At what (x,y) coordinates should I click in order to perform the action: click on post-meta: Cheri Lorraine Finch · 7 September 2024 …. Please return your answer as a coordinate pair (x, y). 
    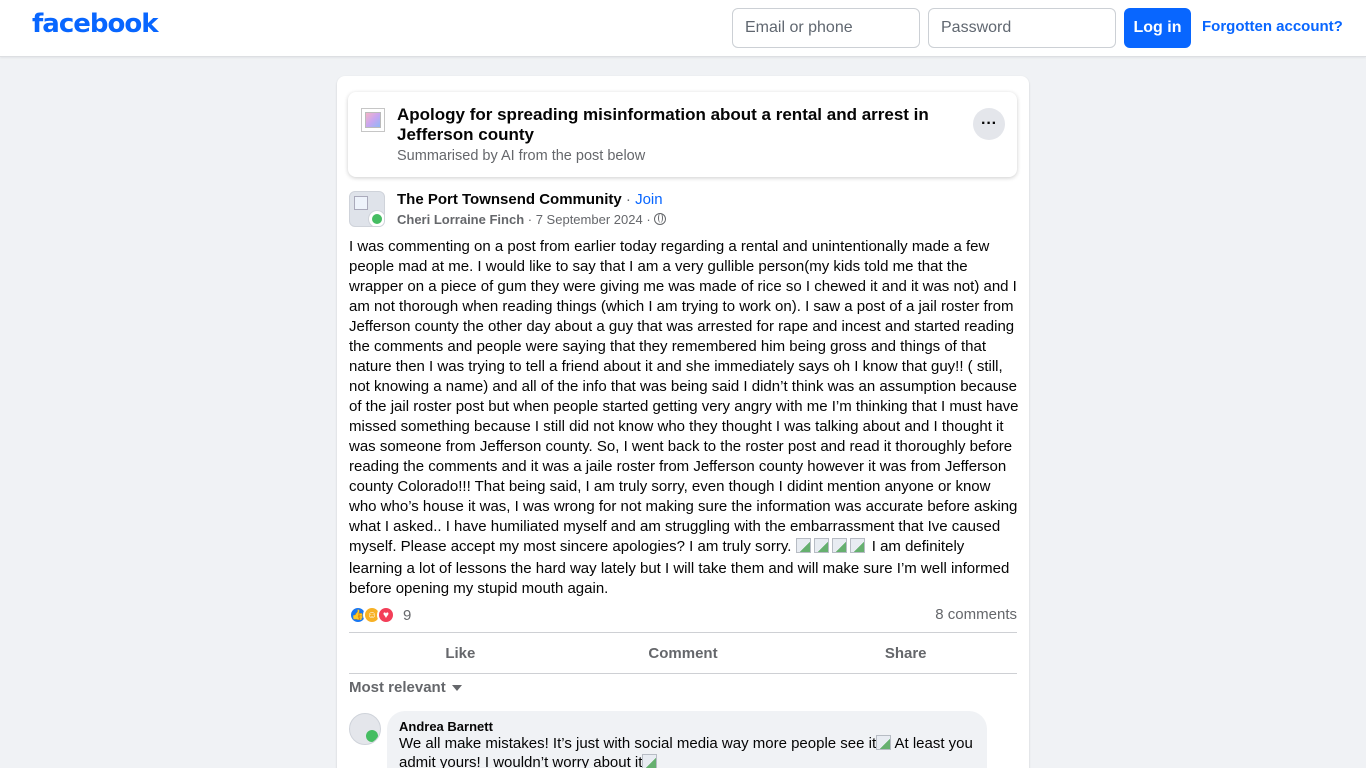
    Looking at the image, I should click on (532, 219).